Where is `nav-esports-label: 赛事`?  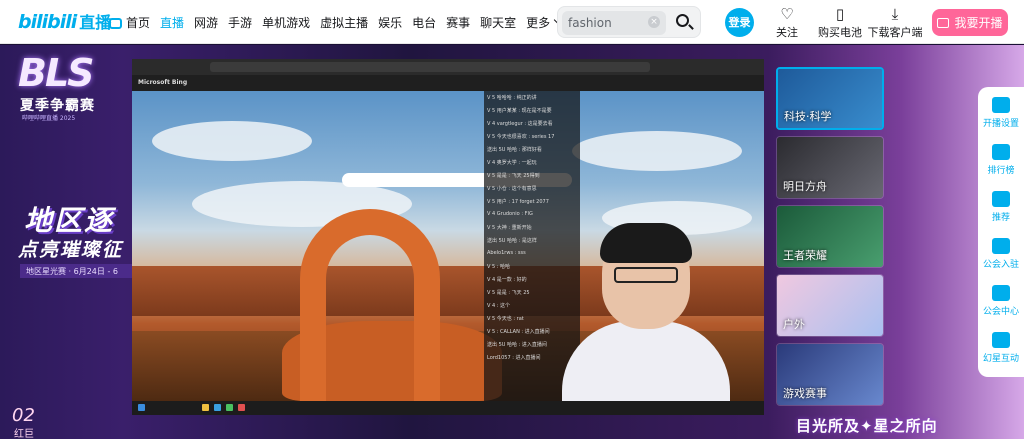
nav-esports-label: 赛事 is located at coordinates (458, 22).